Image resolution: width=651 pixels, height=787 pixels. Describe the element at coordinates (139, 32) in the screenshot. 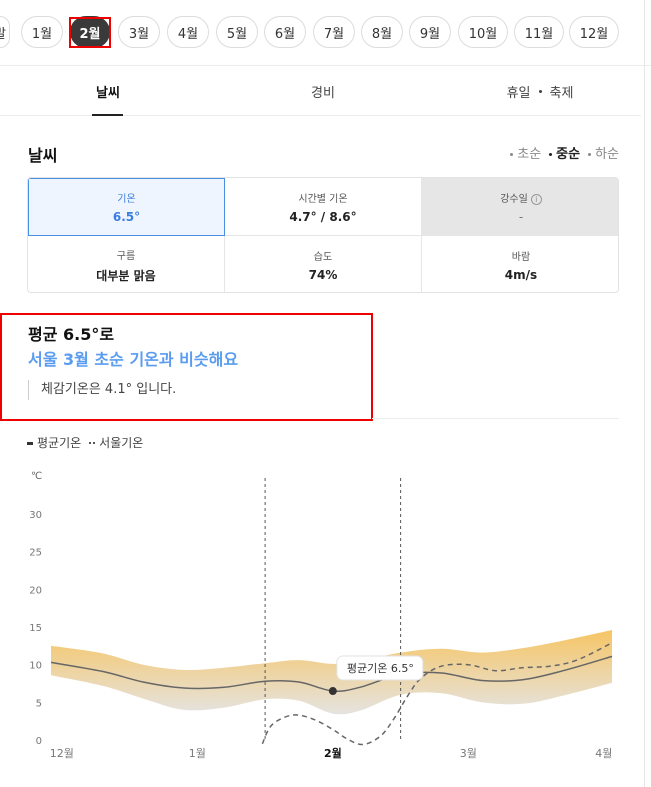

I see `month-chip-3: 3월` at that location.